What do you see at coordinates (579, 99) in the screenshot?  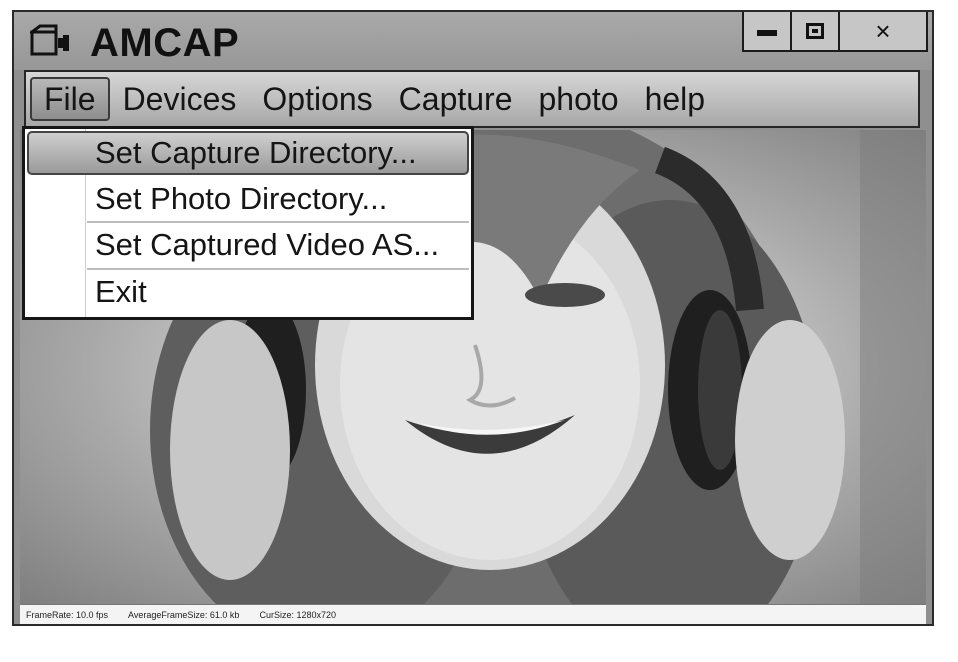 I see `menu-photo: photo` at bounding box center [579, 99].